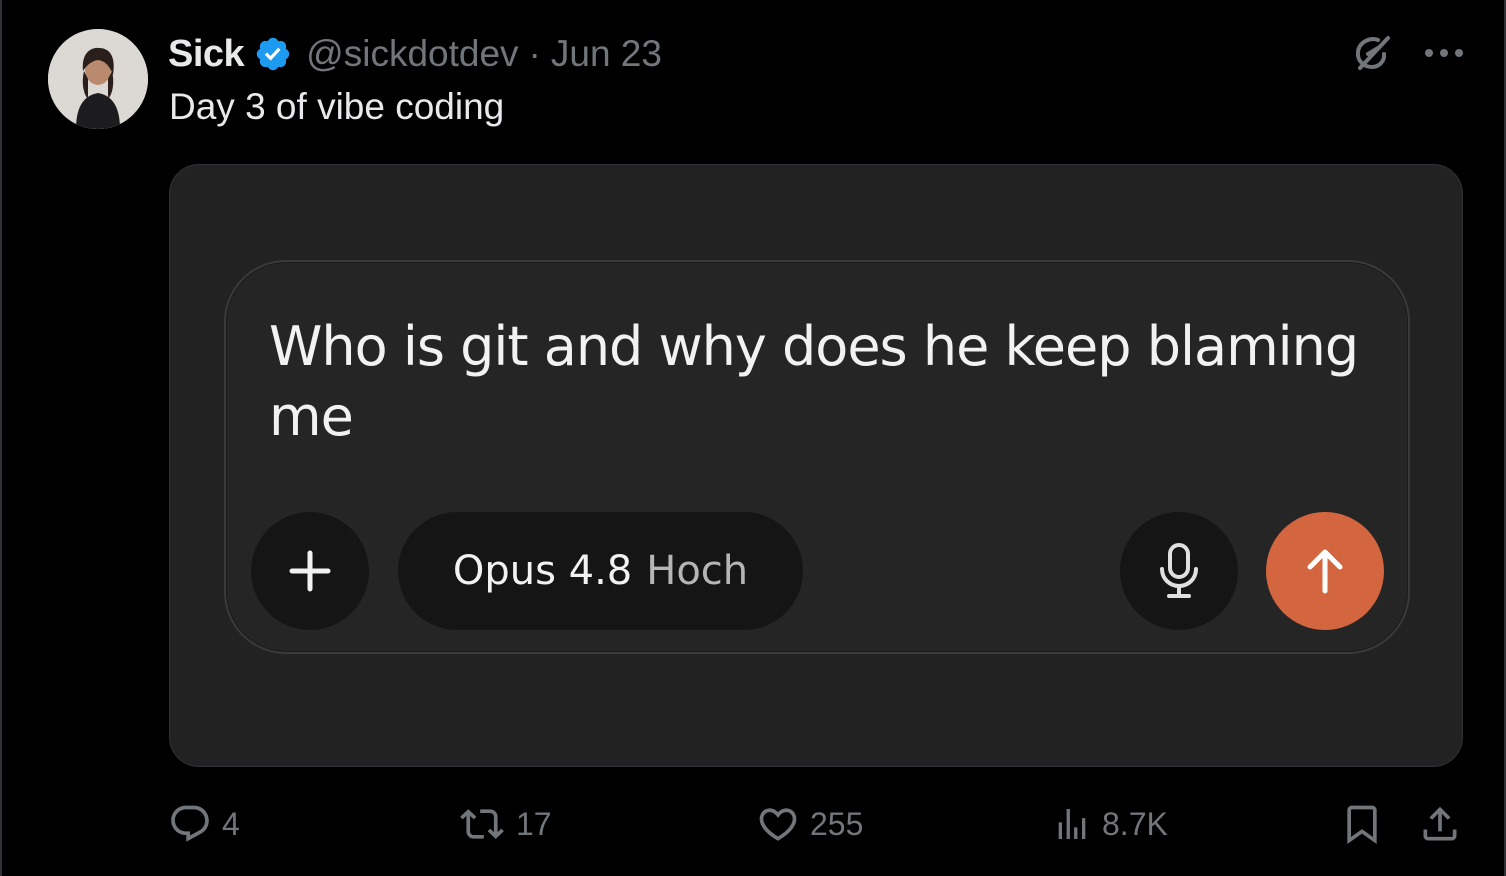 This screenshot has height=876, width=1506. I want to click on views-count: 8.7K, so click(1135, 823).